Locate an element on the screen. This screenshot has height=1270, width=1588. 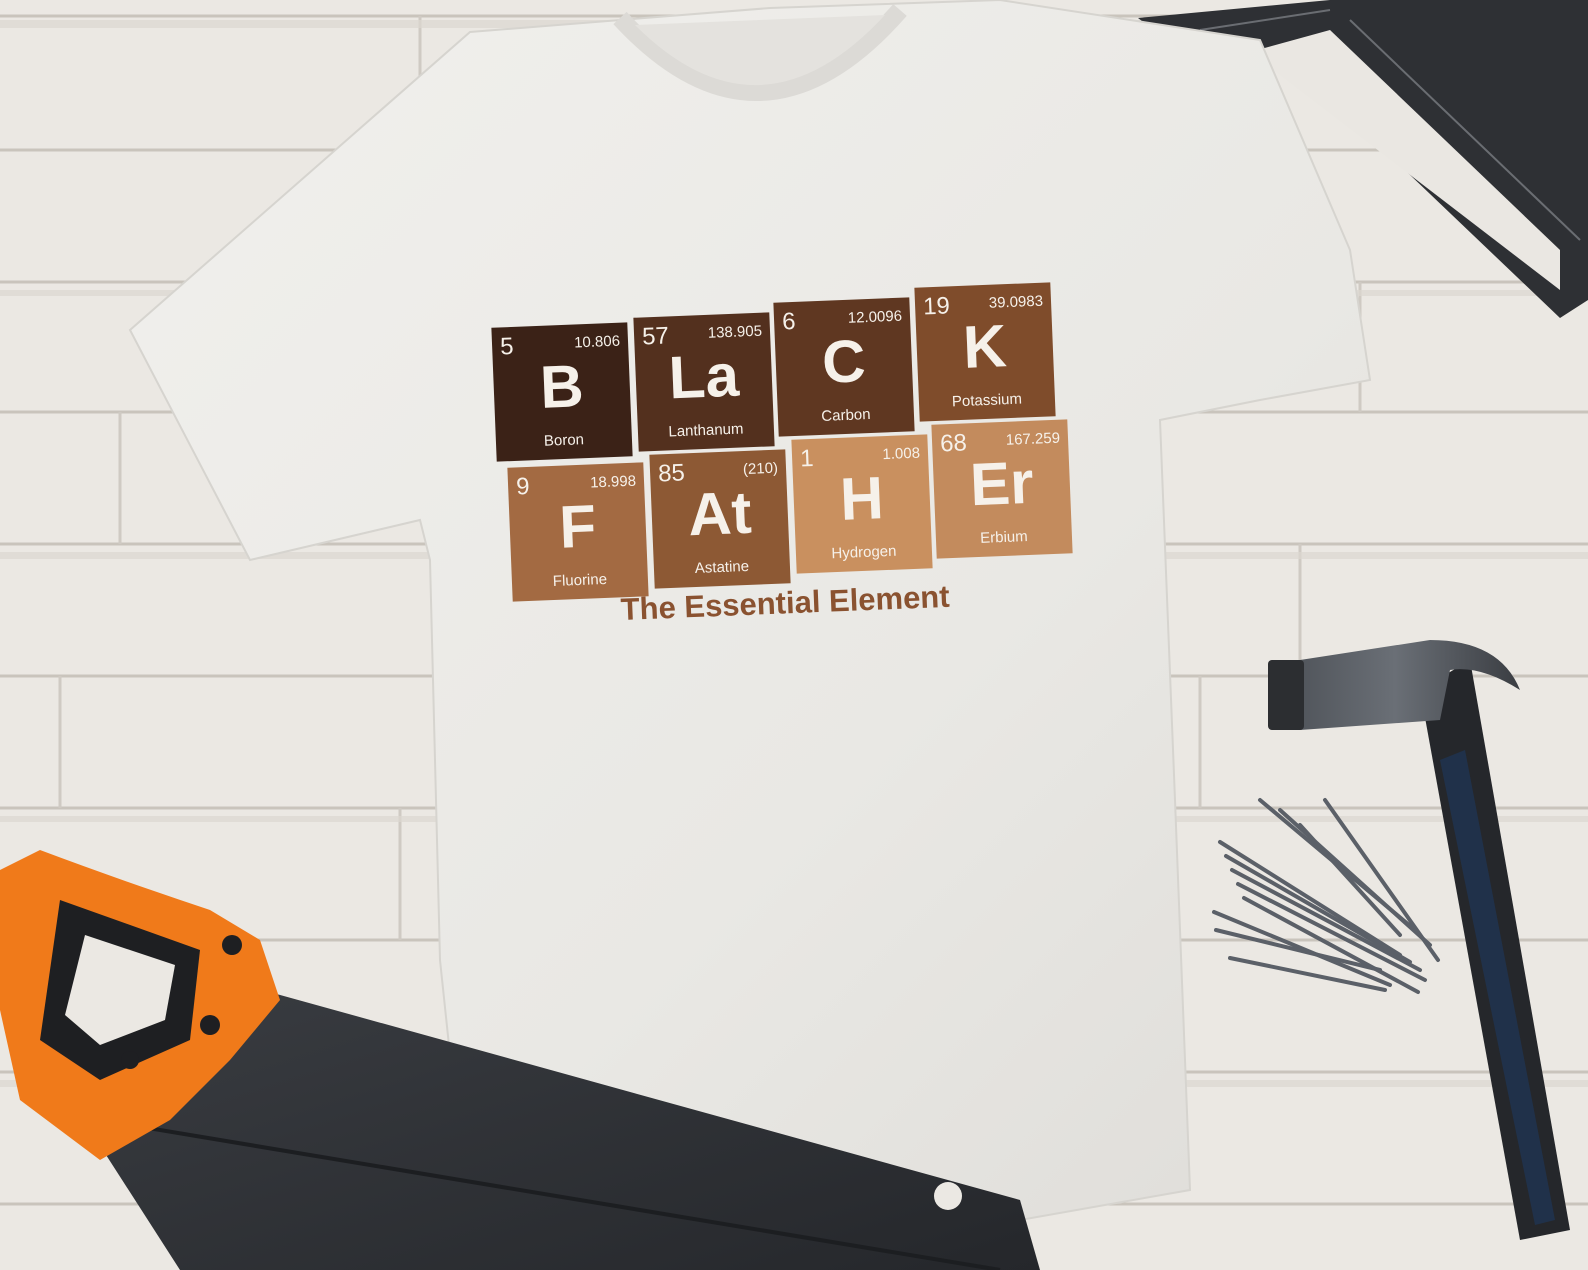
element-name: Astatine is located at coordinates (722, 567).